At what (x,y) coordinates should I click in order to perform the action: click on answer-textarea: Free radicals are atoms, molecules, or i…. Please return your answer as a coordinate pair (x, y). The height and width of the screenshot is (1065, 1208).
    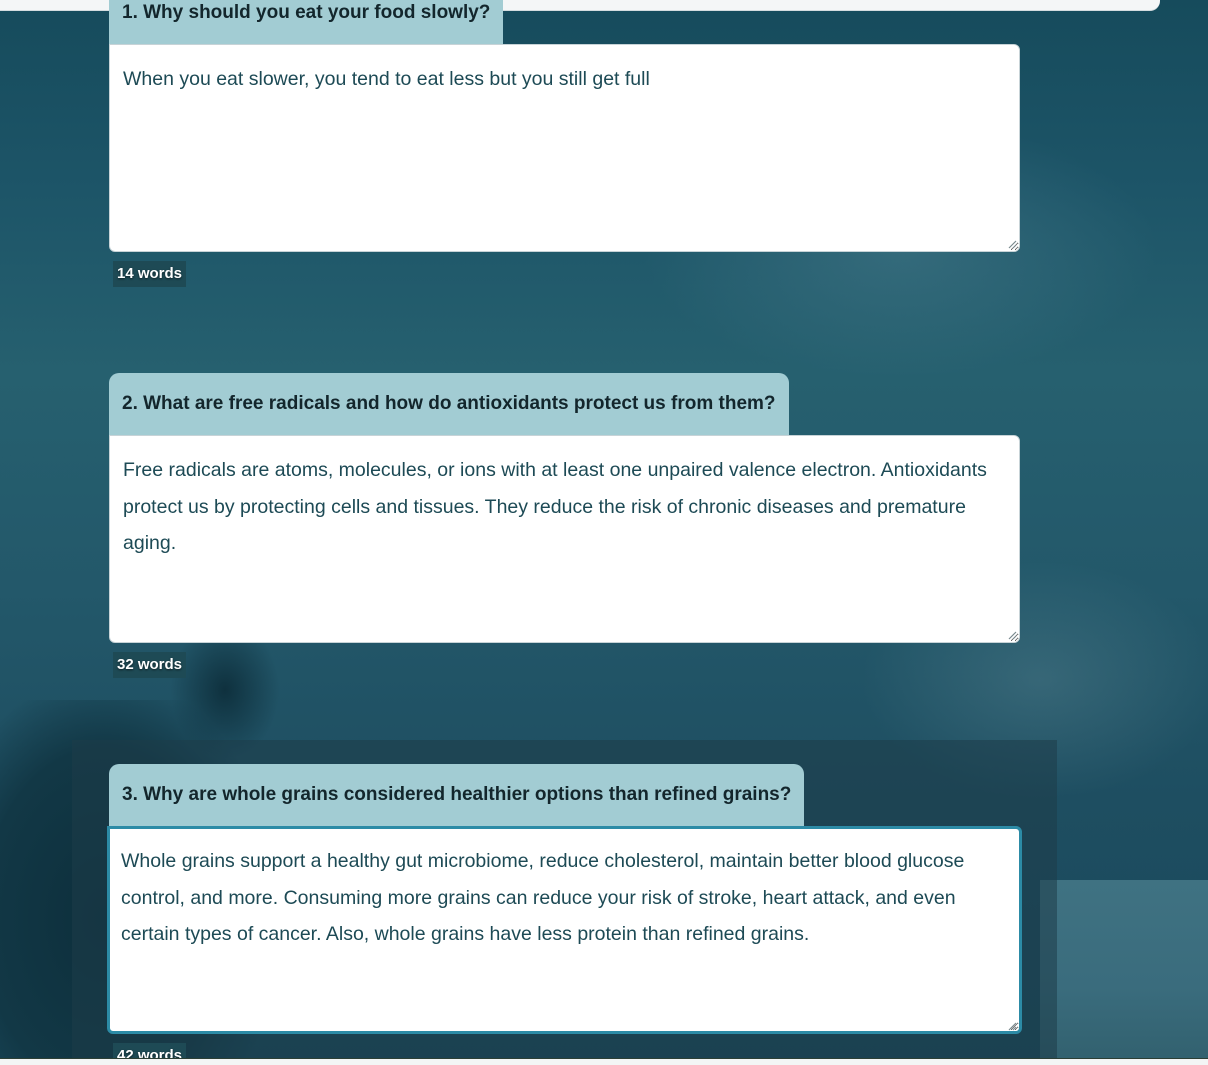
    Looking at the image, I should click on (564, 539).